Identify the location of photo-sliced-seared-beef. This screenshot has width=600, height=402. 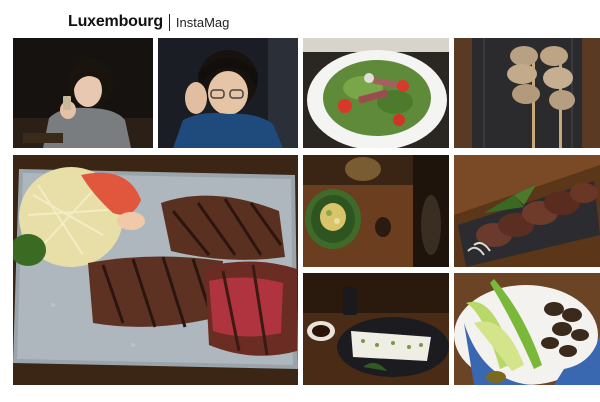
(527, 211).